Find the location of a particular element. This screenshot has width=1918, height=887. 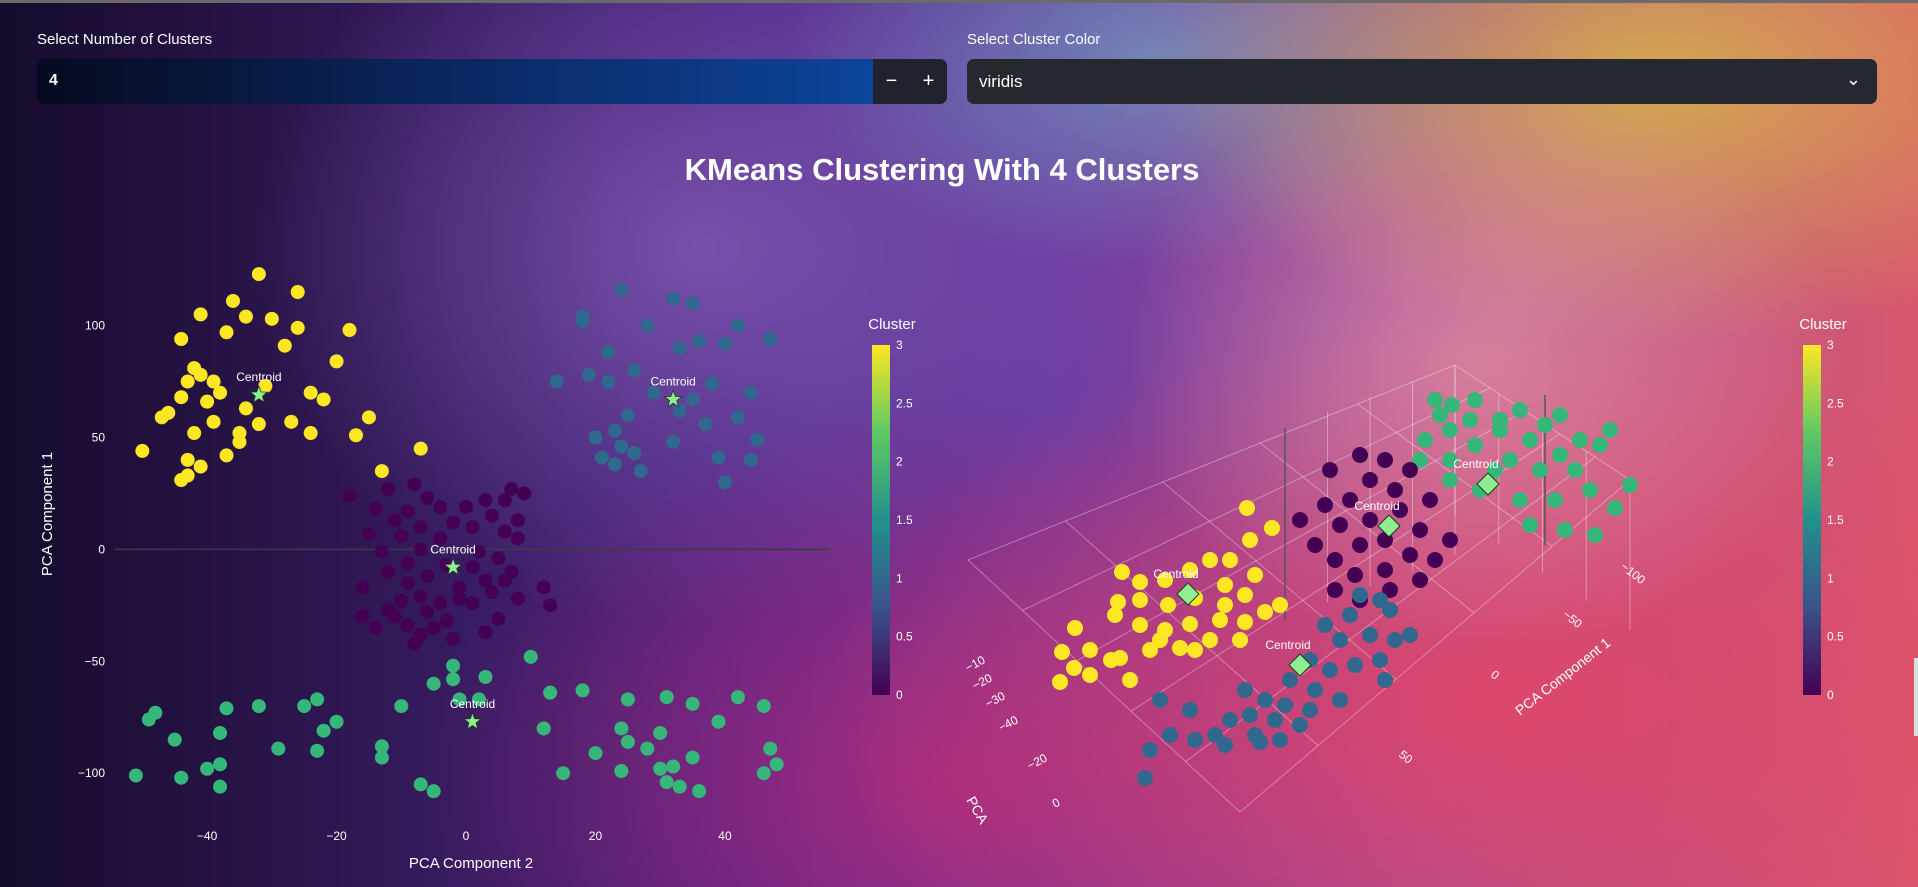

scrollbar-thumb is located at coordinates (1916, 697).